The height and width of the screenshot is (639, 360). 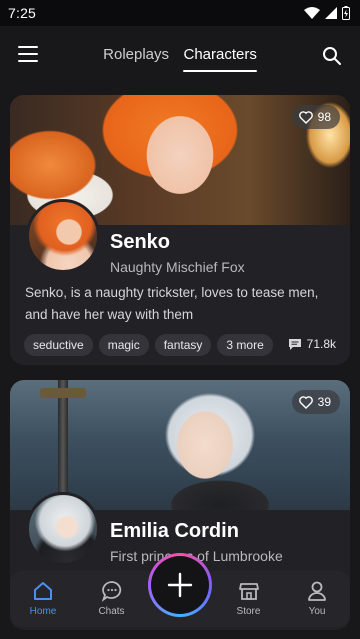 I want to click on chat-count-value: 71.8k, so click(x=321, y=344).